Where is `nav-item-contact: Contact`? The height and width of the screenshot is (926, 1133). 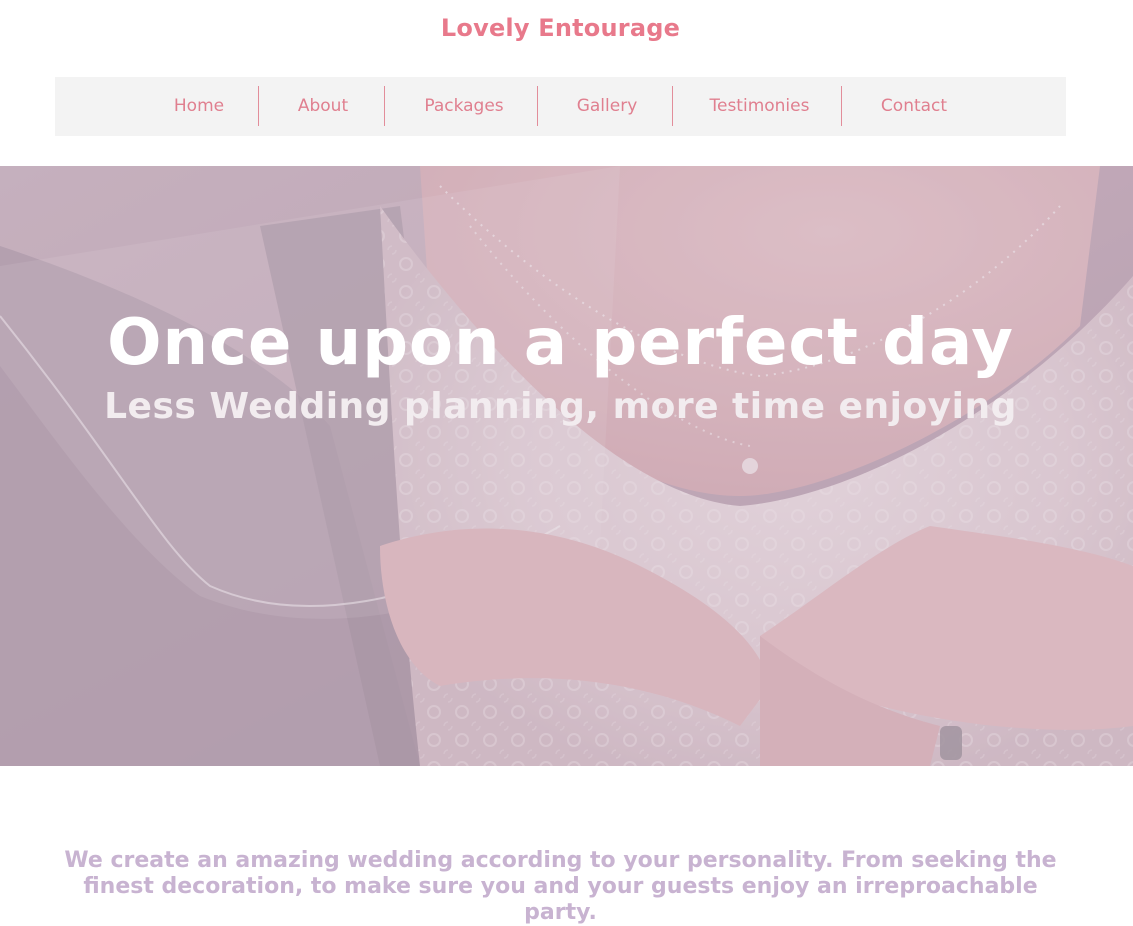
nav-item-contact: Contact is located at coordinates (914, 106).